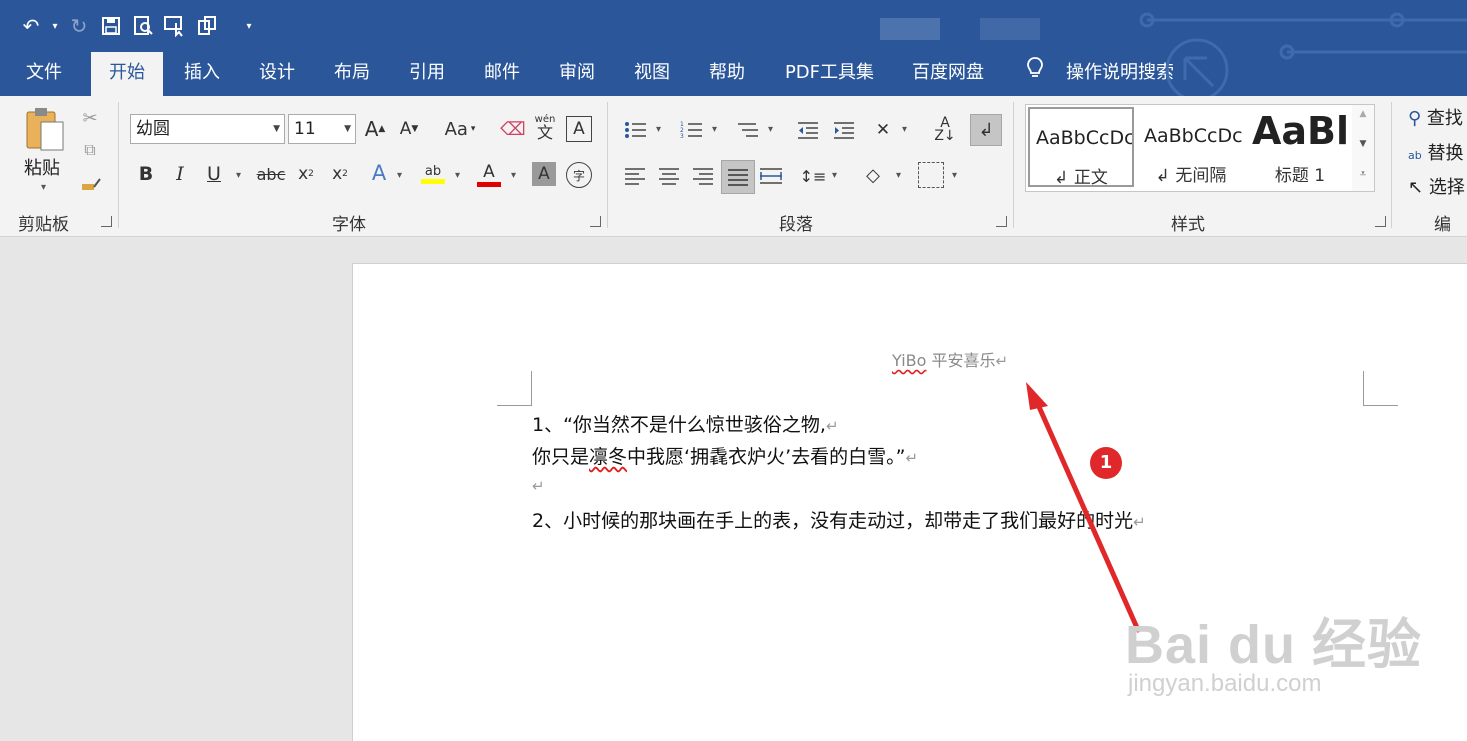 Image resolution: width=1467 pixels, height=741 pixels. I want to click on touch-mode-icon, so click(175, 26).